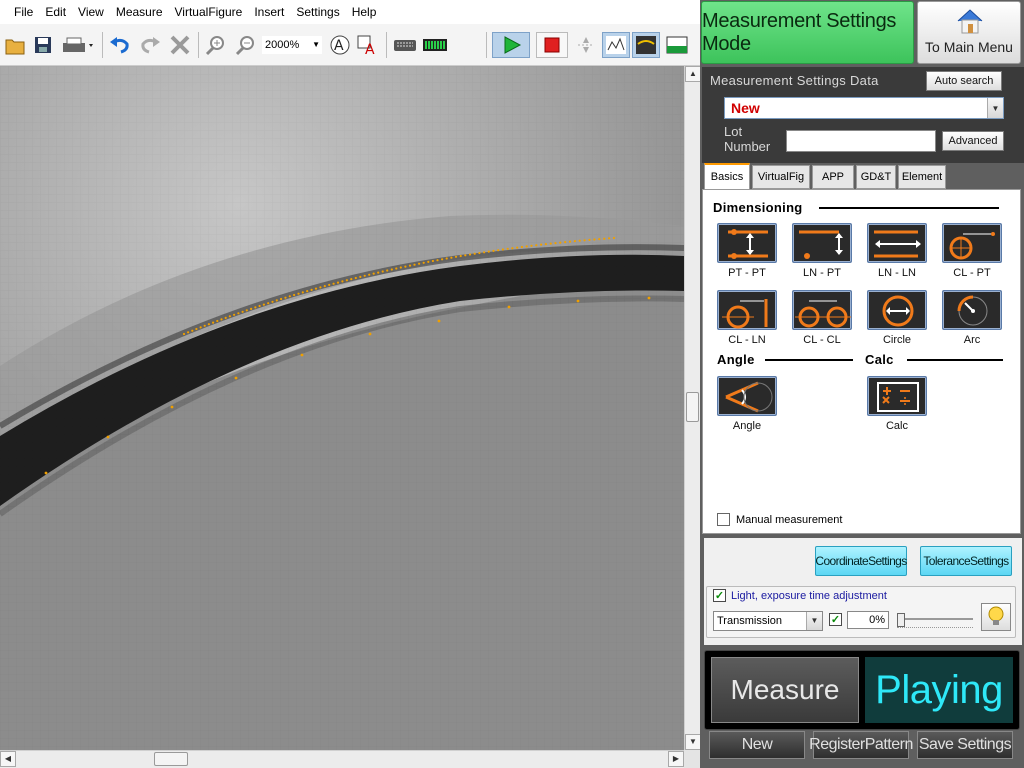  What do you see at coordinates (970, 21) in the screenshot?
I see `home-icon` at bounding box center [970, 21].